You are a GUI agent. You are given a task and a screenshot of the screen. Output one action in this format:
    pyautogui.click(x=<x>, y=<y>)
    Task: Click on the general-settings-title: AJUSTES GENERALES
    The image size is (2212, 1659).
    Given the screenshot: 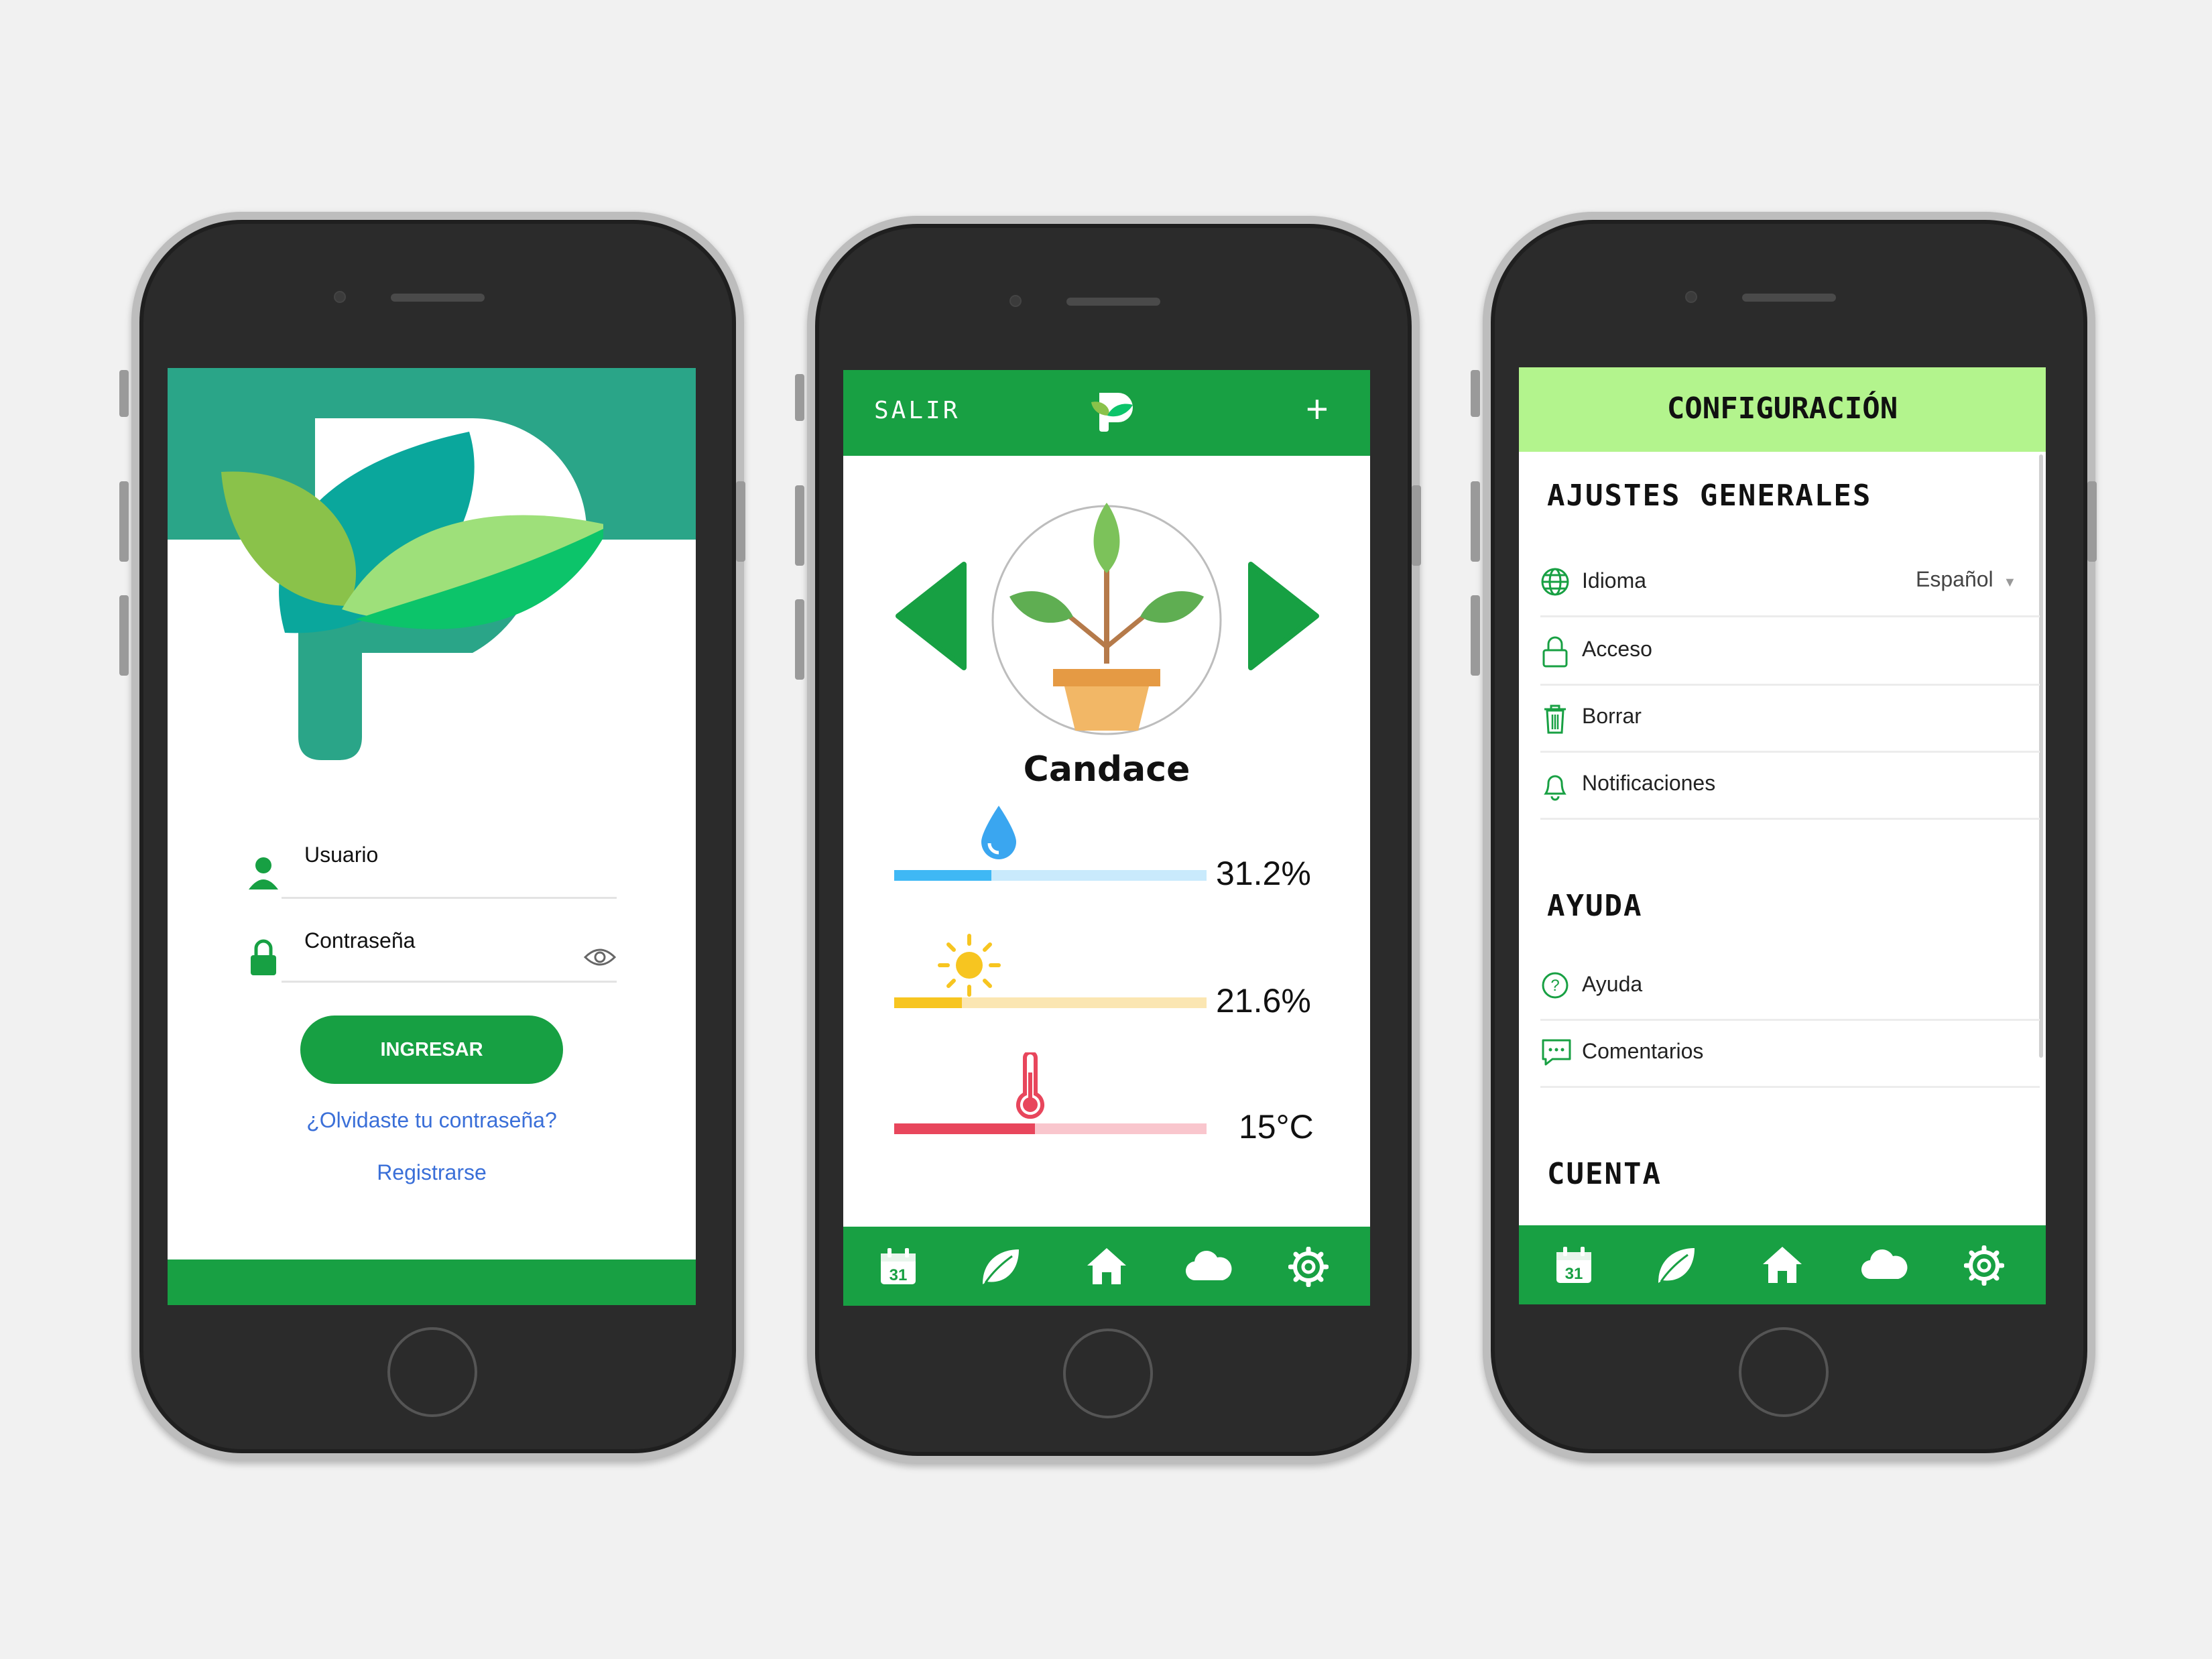 What is the action you would take?
    pyautogui.click(x=1709, y=496)
    